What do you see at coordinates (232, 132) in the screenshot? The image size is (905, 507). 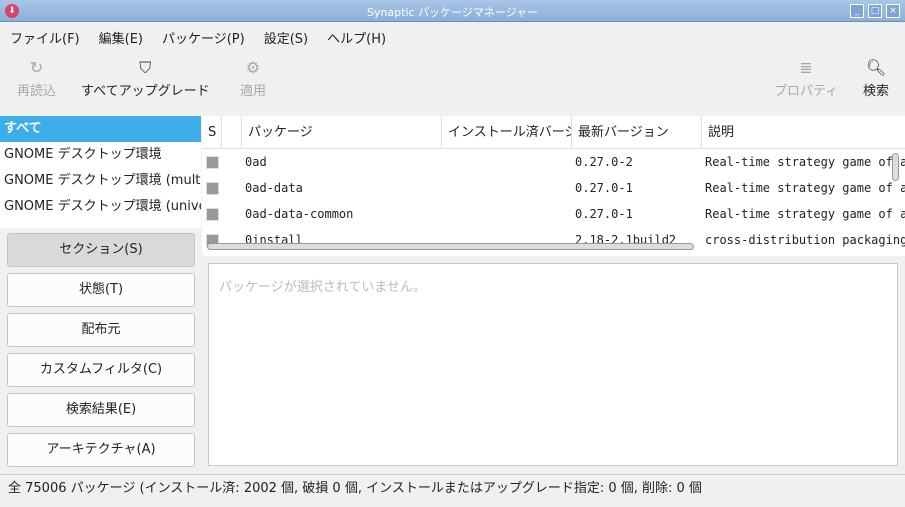 I see `col-support` at bounding box center [232, 132].